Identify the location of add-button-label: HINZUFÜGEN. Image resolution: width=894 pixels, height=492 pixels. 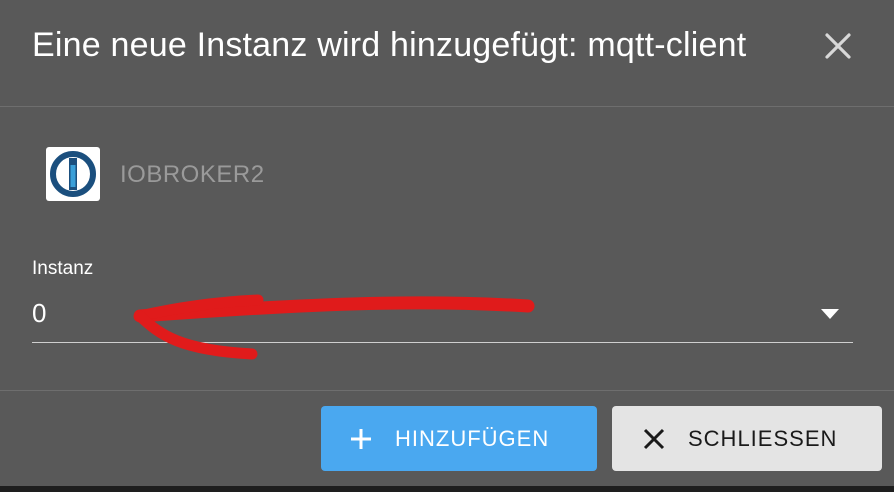
(472, 438).